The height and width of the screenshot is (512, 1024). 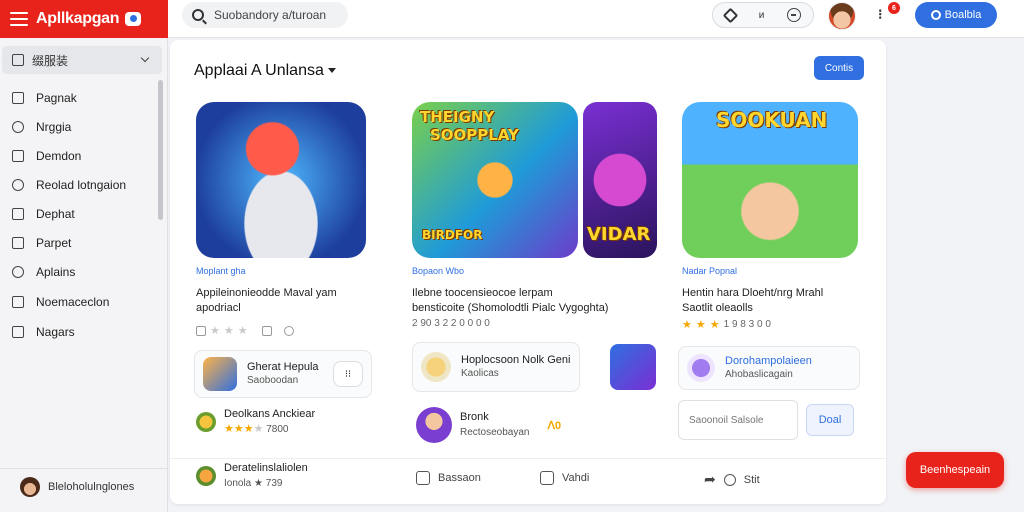 What do you see at coordinates (83, 486) in the screenshot?
I see `sidebar-user: Bleloholulnglones` at bounding box center [83, 486].